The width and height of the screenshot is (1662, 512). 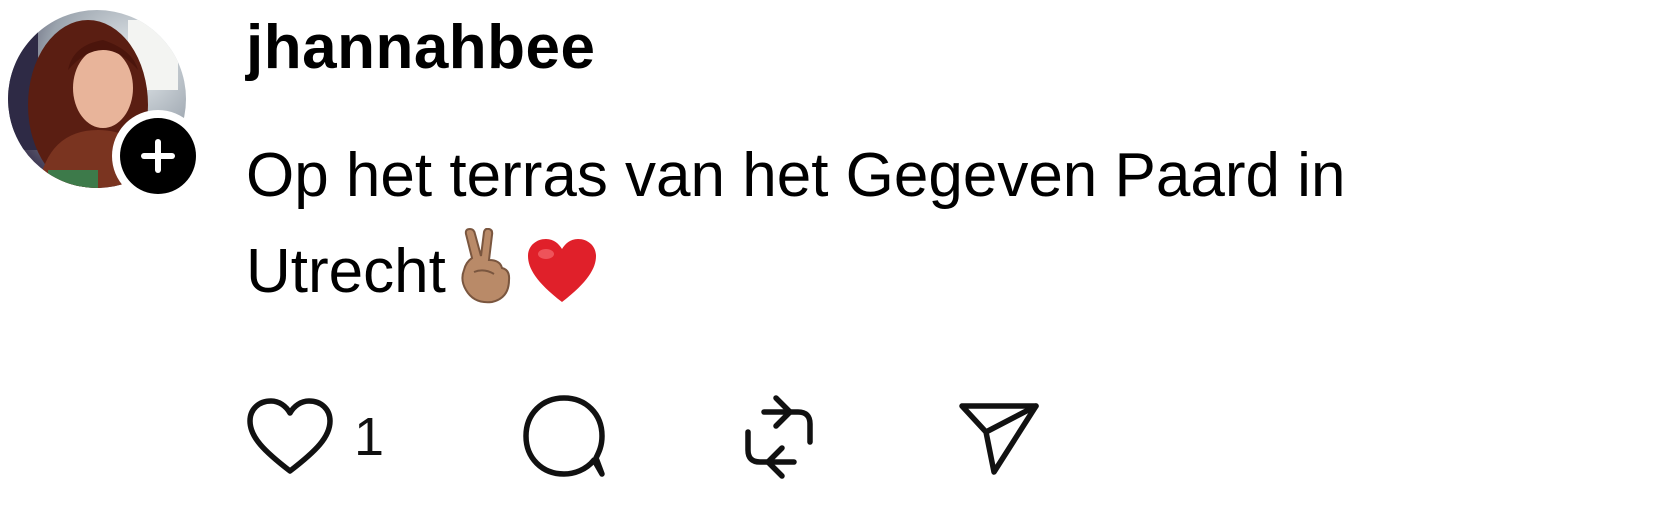 What do you see at coordinates (696, 437) in the screenshot?
I see `post-actions: 1` at bounding box center [696, 437].